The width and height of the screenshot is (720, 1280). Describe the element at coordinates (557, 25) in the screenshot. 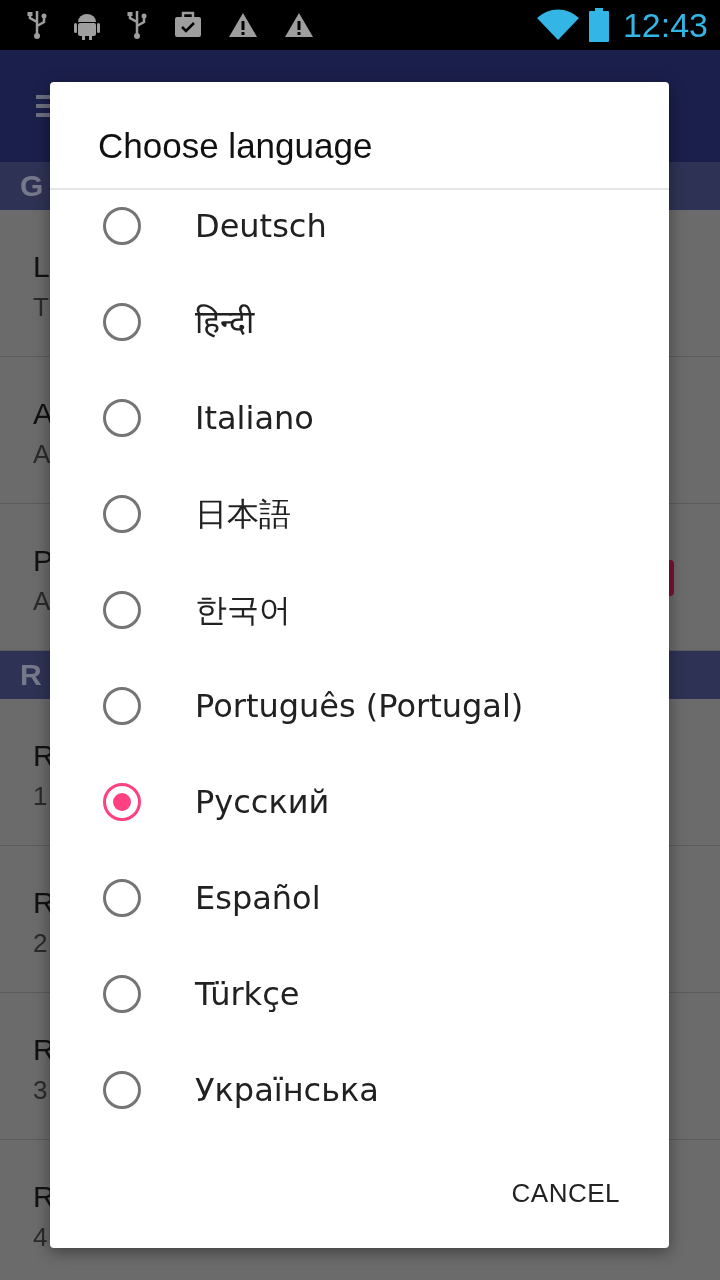

I see `wifi-icon` at that location.